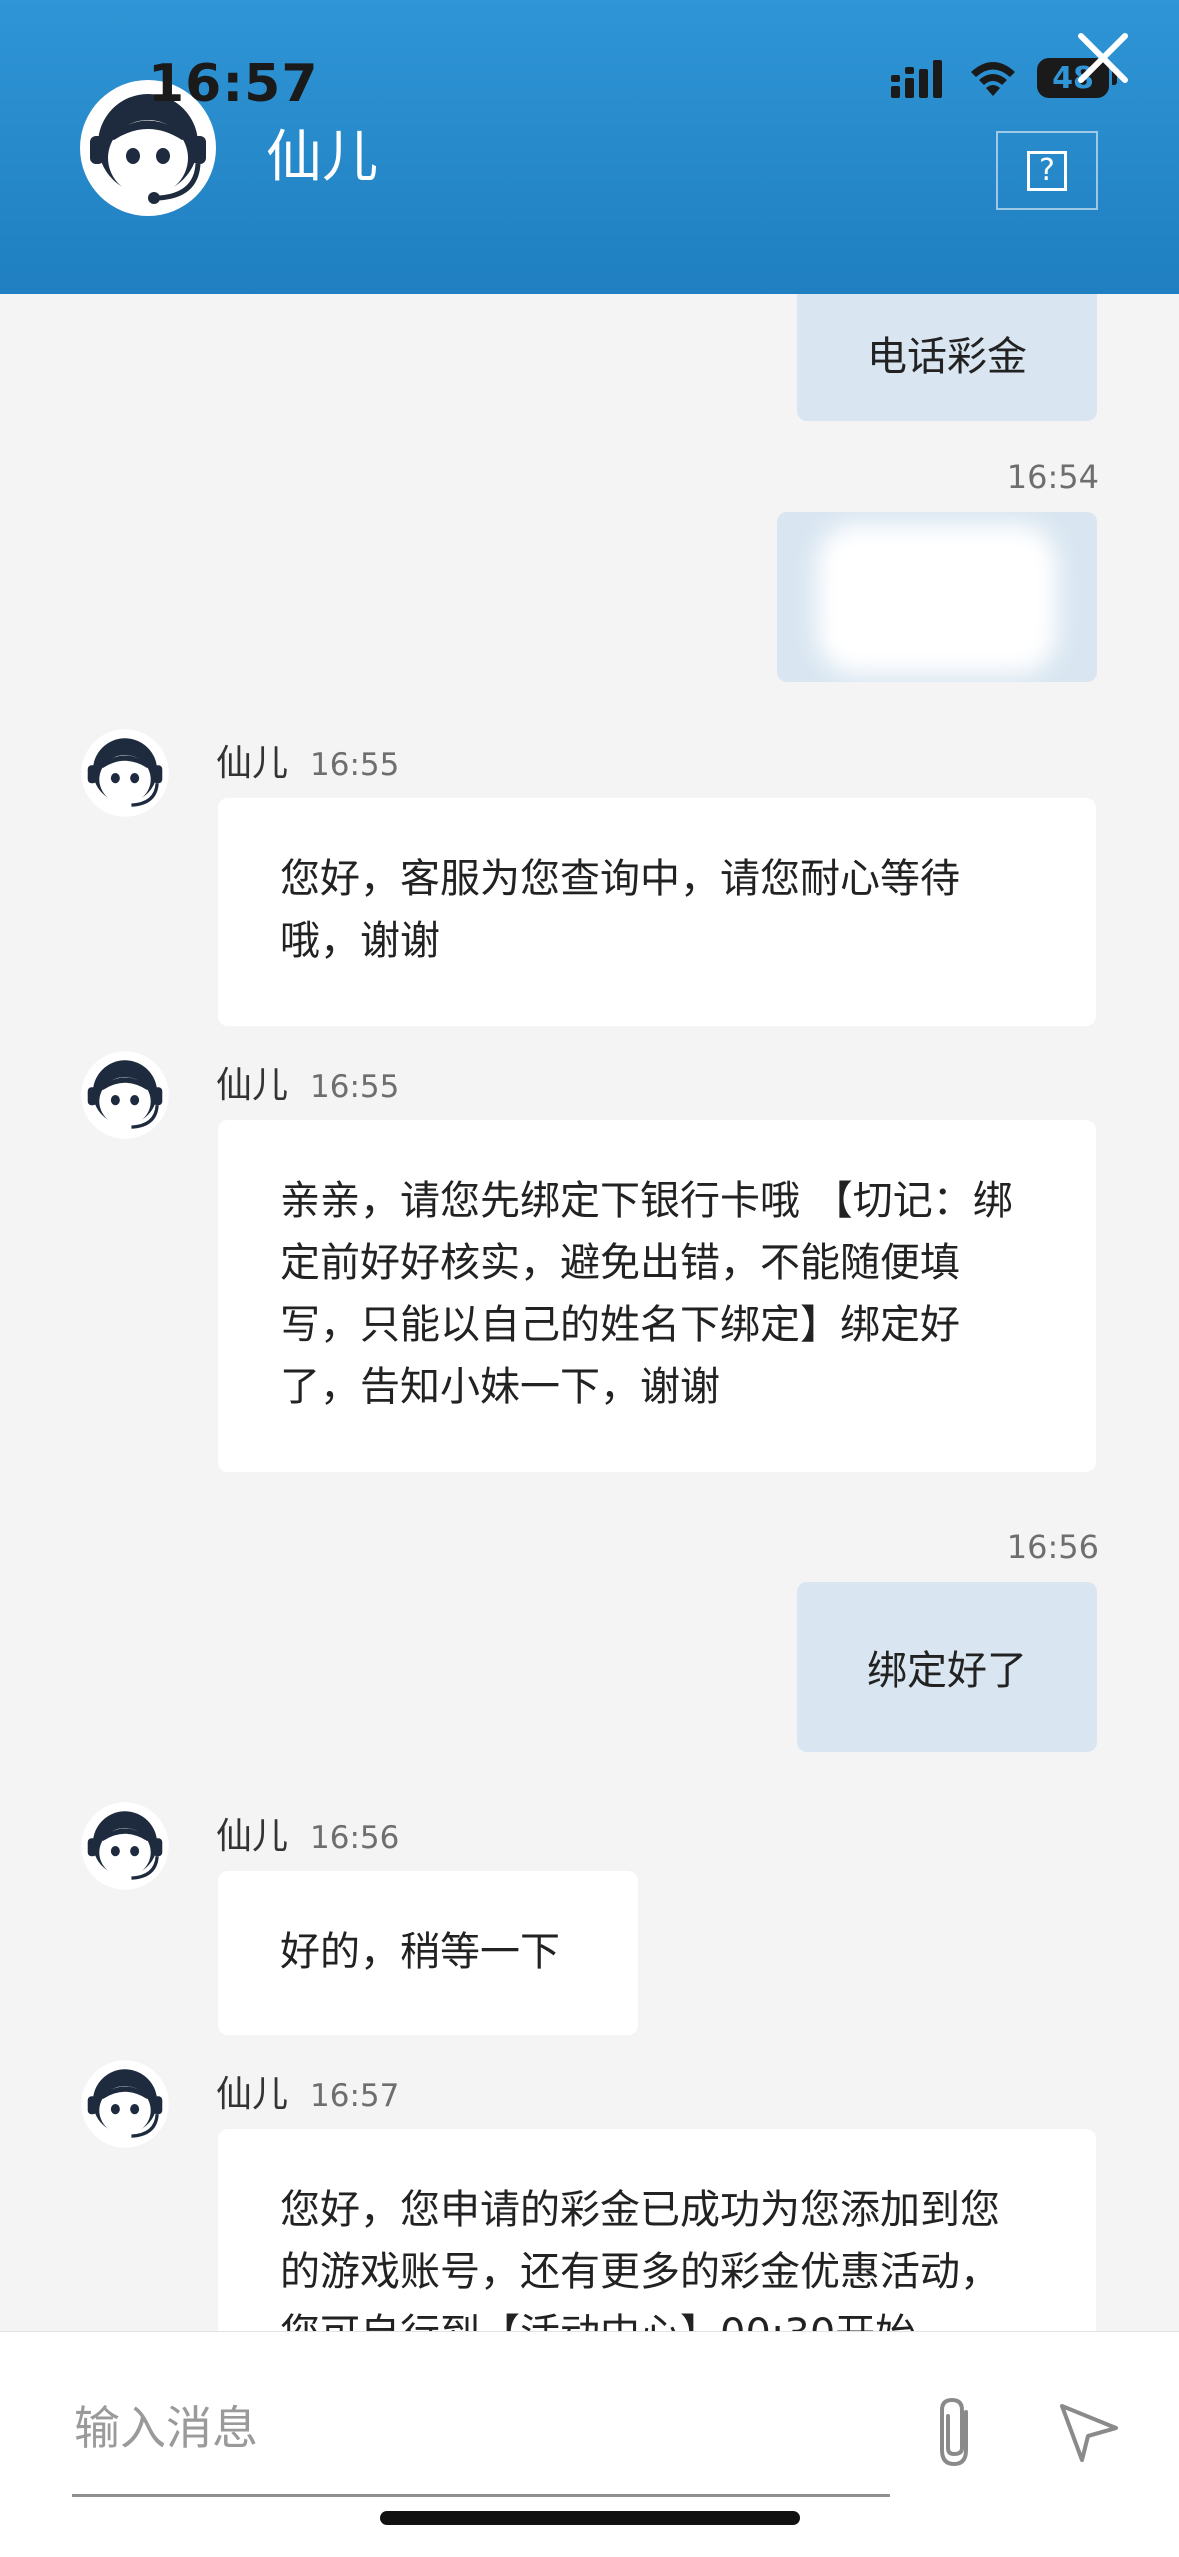  I want to click on attach-button, so click(956, 2432).